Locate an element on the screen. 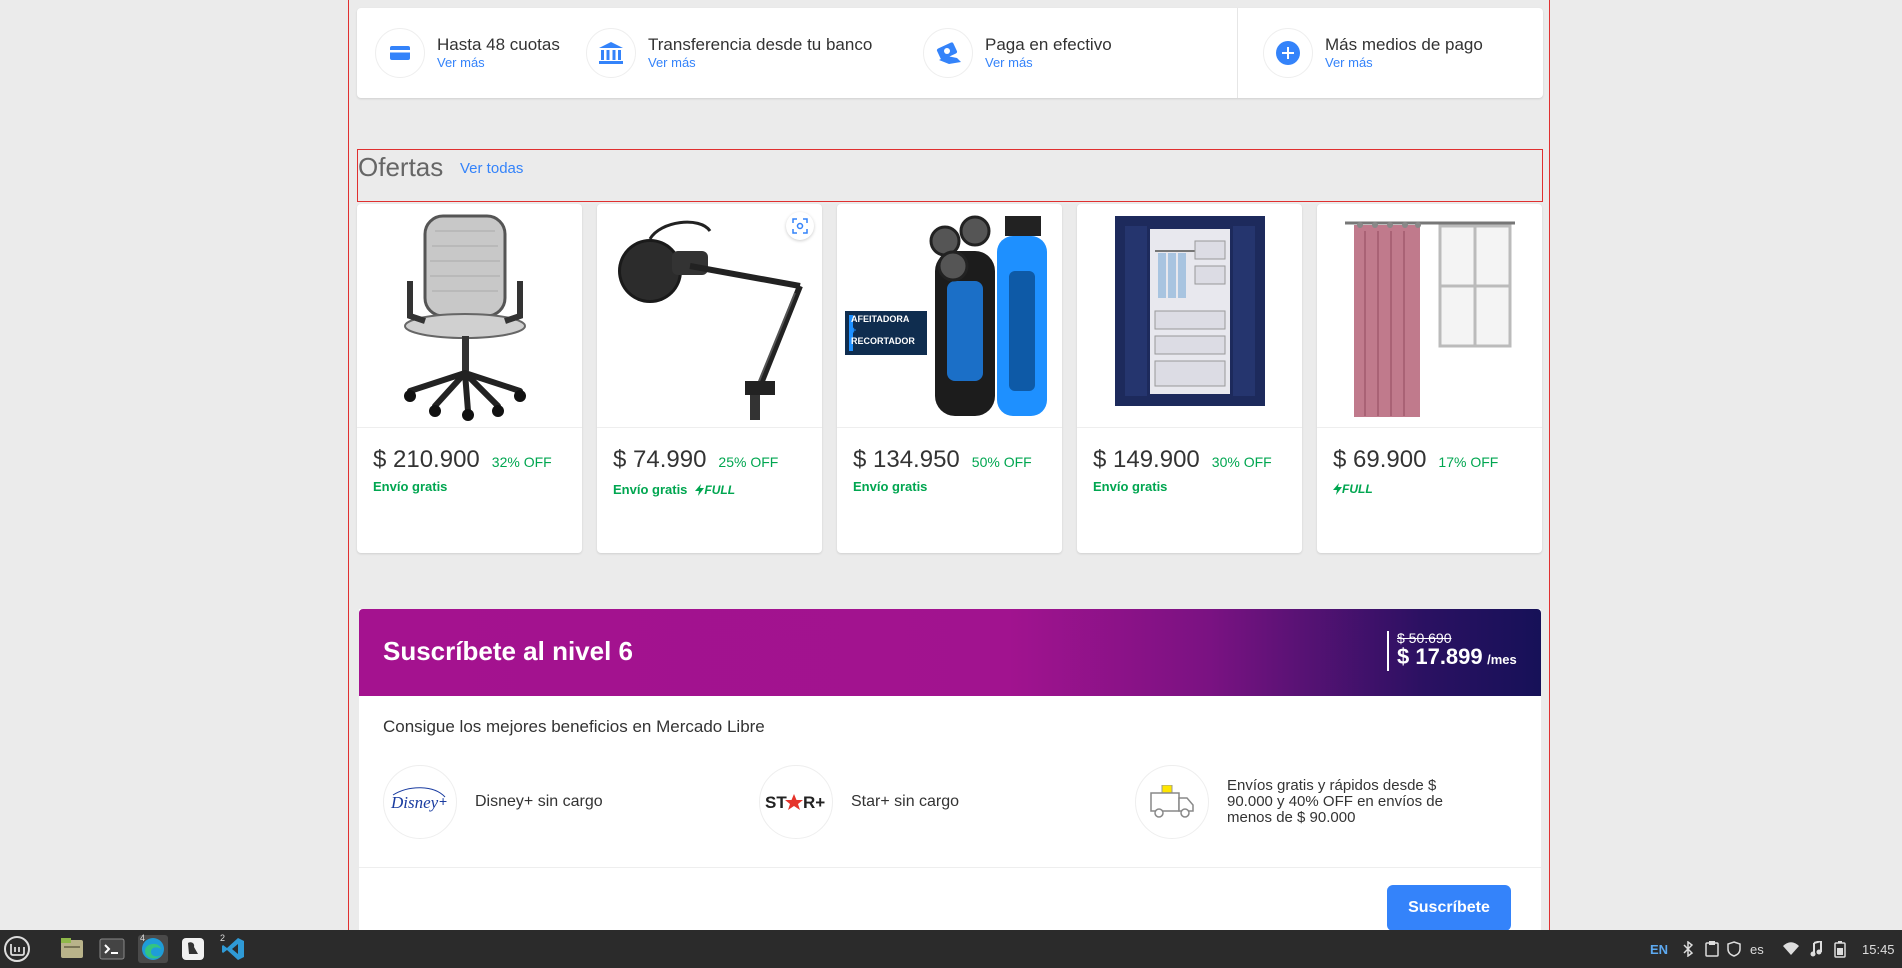 Image resolution: width=1902 pixels, height=968 pixels. product-price-row: $ 74.990 25% OFF is located at coordinates (695, 460).